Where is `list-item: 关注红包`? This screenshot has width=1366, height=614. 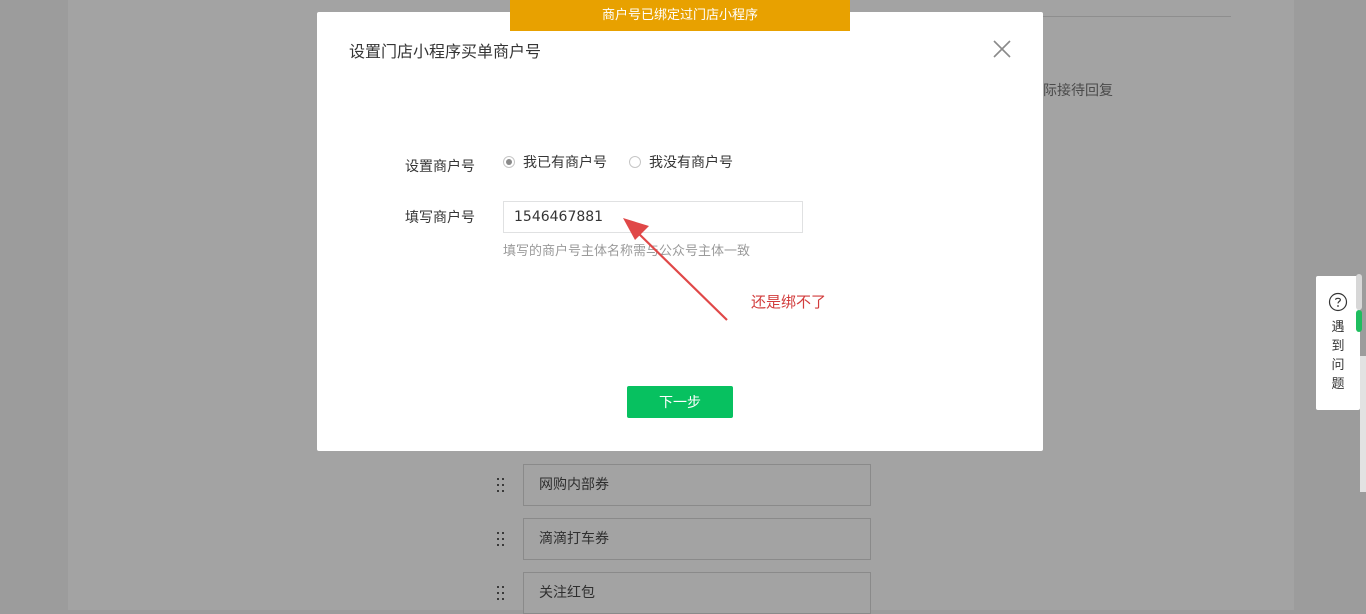
list-item: 关注红包 is located at coordinates (697, 593).